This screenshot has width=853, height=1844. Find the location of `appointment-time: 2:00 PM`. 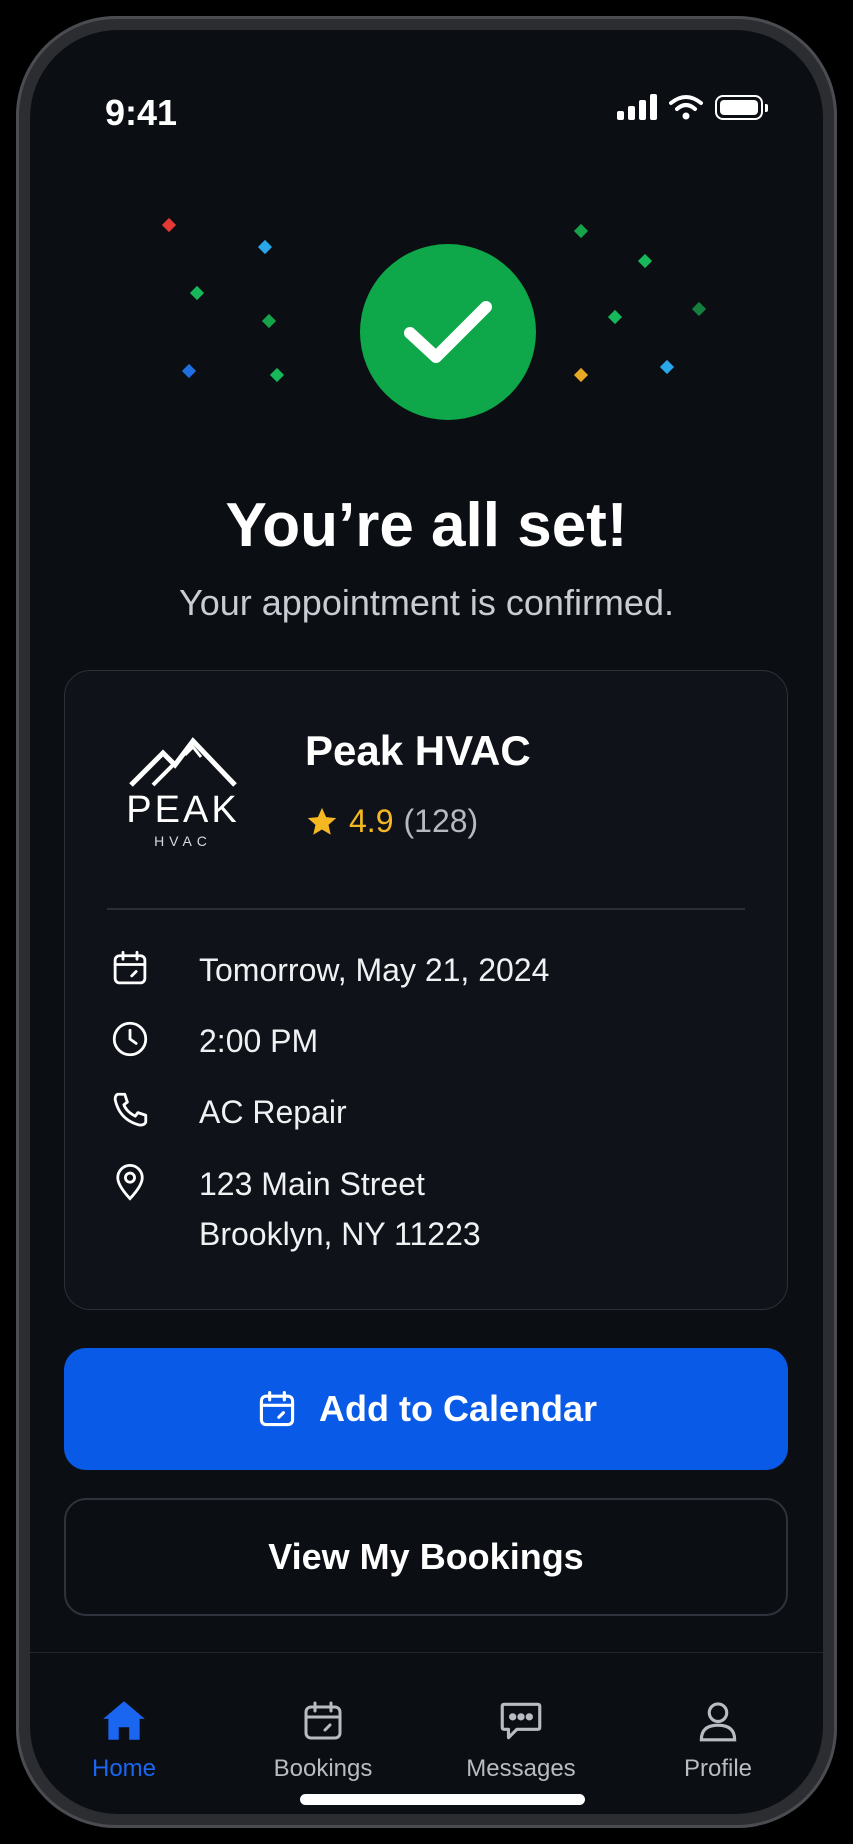

appointment-time: 2:00 PM is located at coordinates (259, 1041).